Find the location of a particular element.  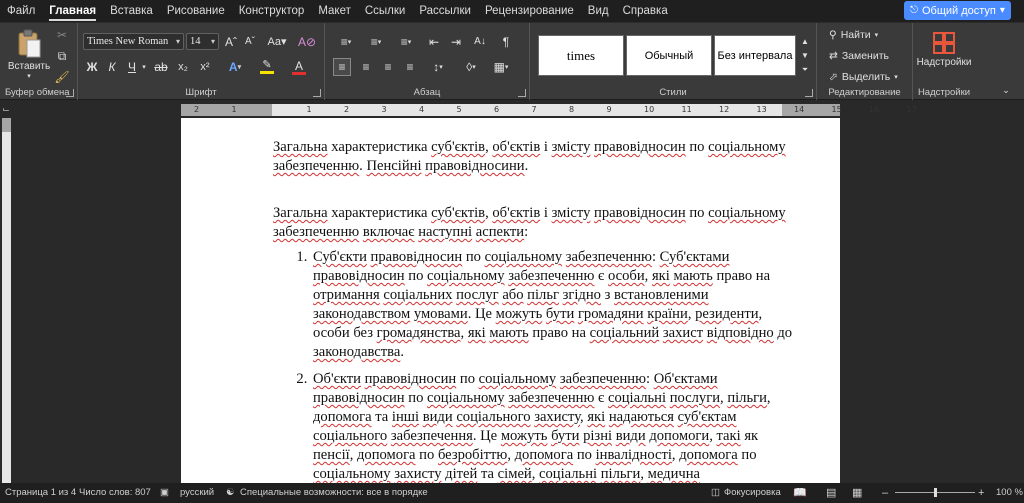

style-no-spacing: Без интервала is located at coordinates (755, 55).